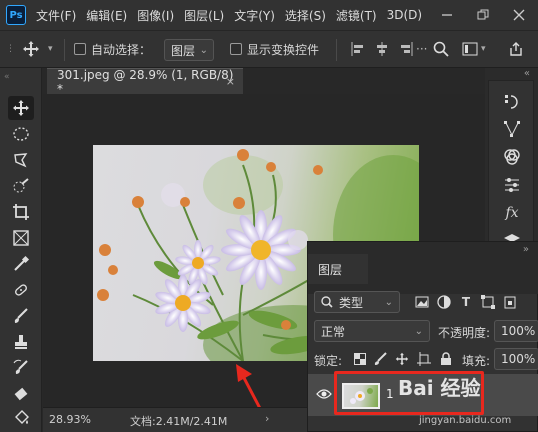 The width and height of the screenshot is (538, 432). I want to click on menu-type: 文字(Y), so click(254, 15).